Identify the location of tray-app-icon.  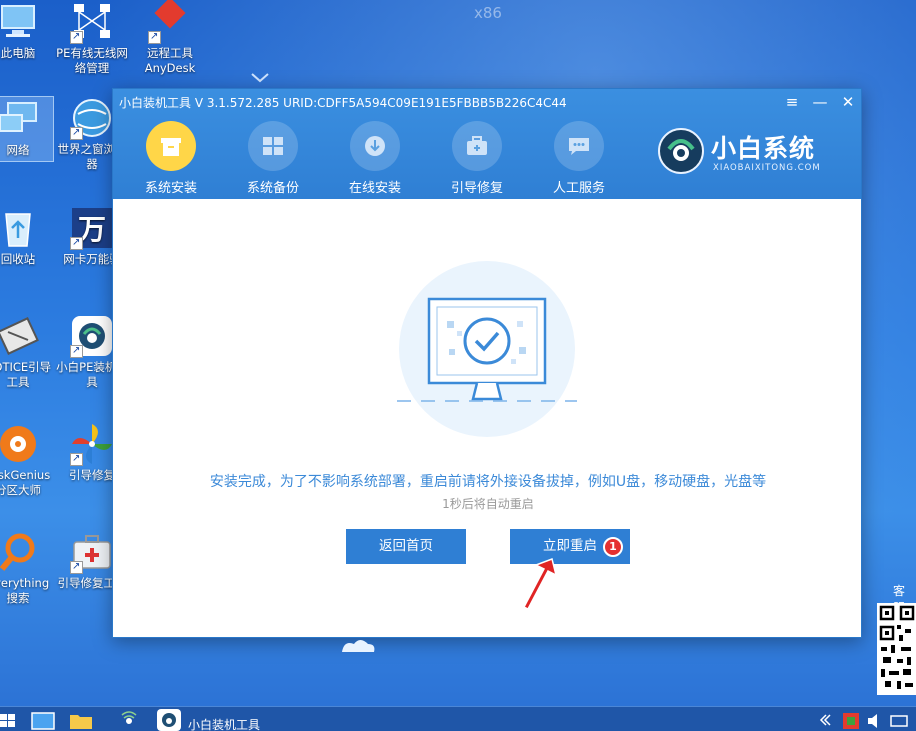
(851, 720).